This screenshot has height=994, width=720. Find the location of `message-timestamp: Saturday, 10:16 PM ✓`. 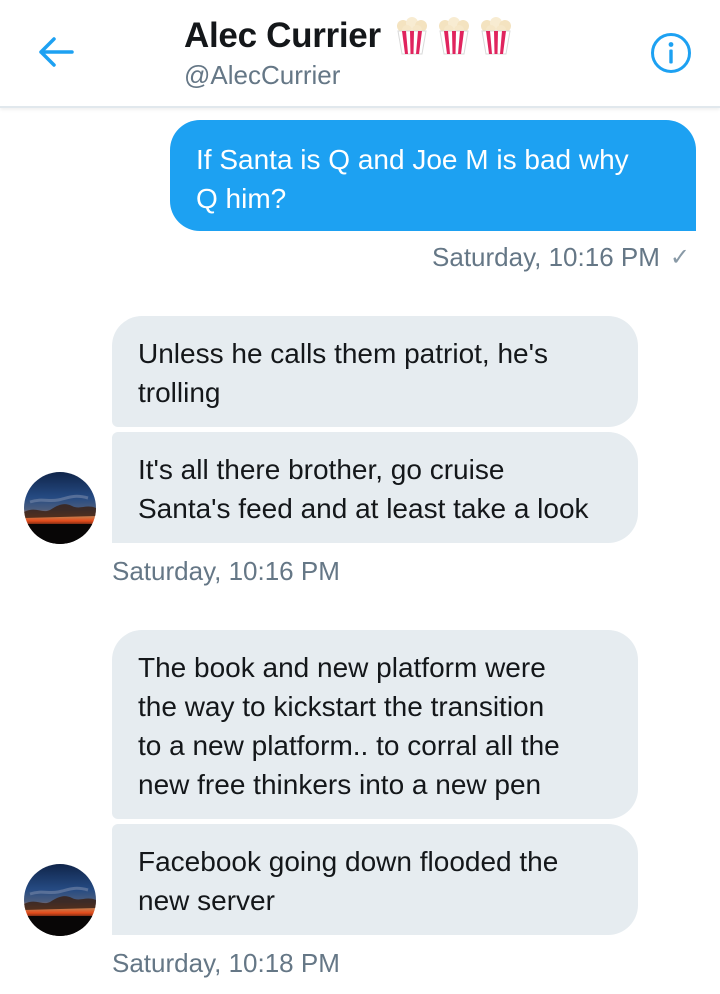

message-timestamp: Saturday, 10:16 PM ✓ is located at coordinates (561, 257).